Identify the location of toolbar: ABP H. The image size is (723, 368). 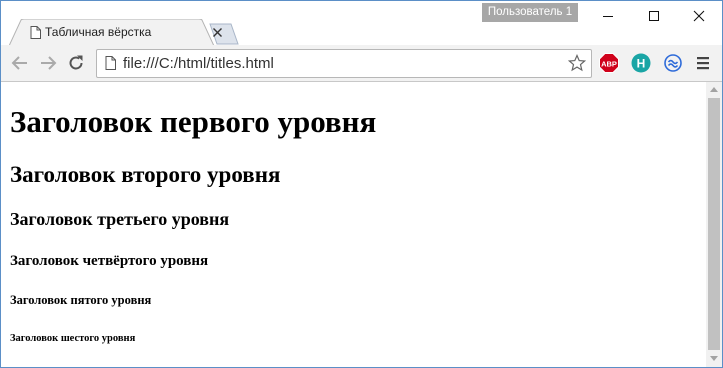
(361, 63).